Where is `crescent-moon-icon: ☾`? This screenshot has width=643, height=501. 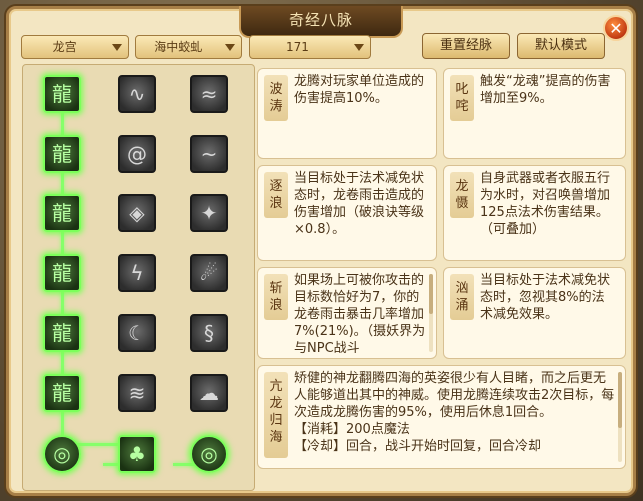
crescent-moon-icon: ☾ is located at coordinates (137, 333).